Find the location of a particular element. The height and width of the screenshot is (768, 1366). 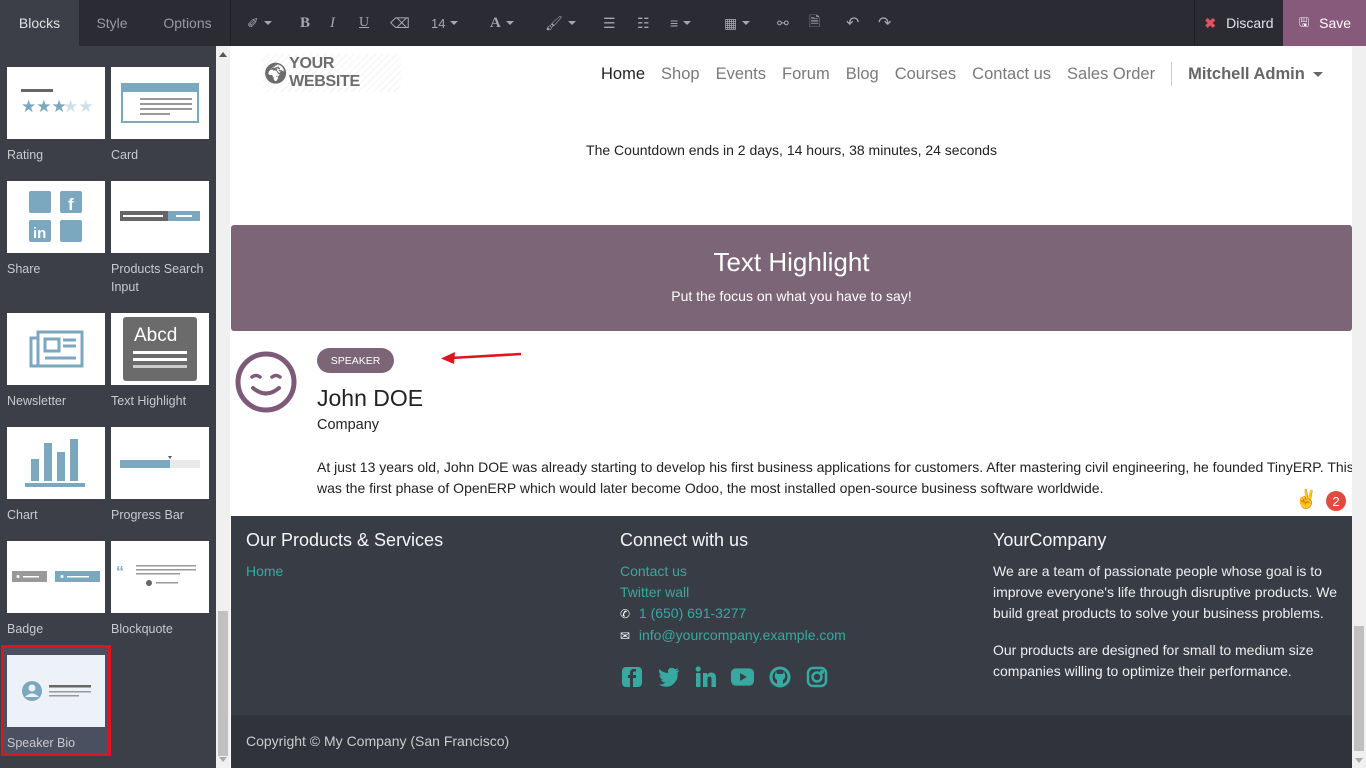

snippet-speaker-bio: Speaker Bio is located at coordinates (56, 703).